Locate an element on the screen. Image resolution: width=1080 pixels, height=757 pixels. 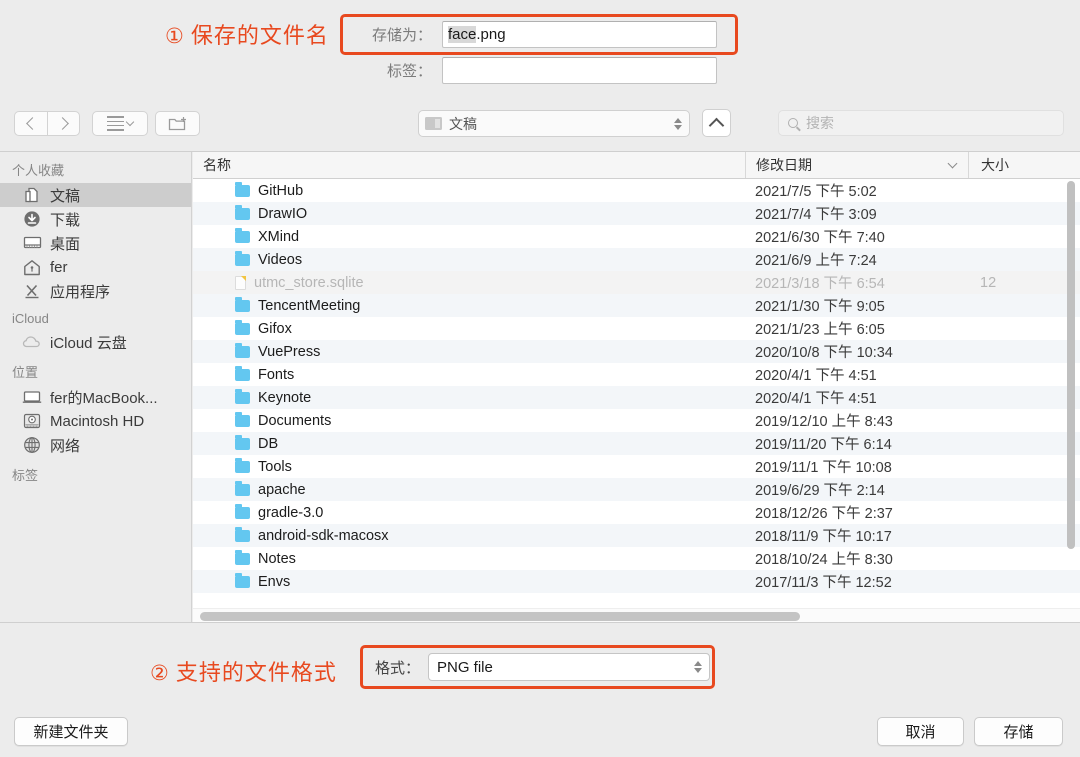
path-popup-button: 文稿 is located at coordinates (554, 123).